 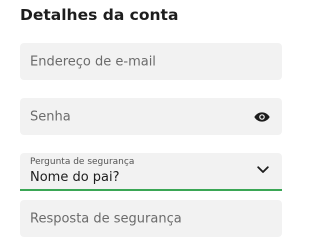 I want to click on email-placeholder: Endereço de e-mail, so click(x=93, y=61).